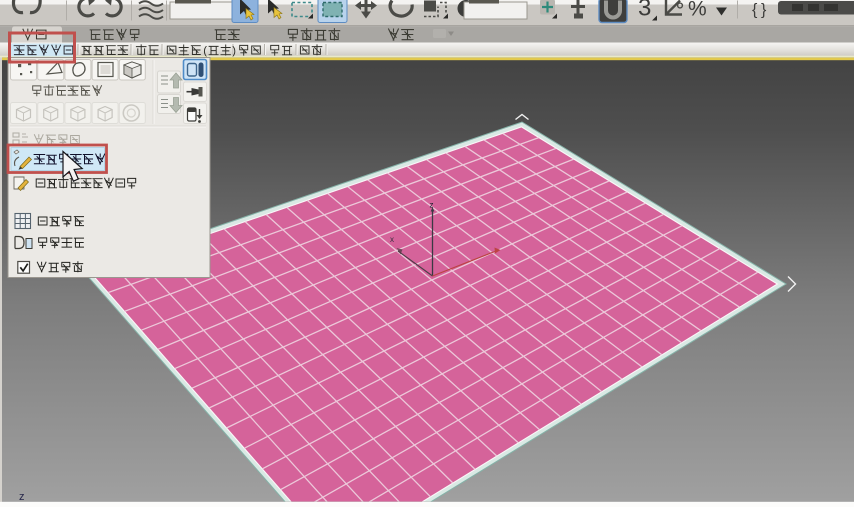 The height and width of the screenshot is (507, 854). I want to click on svg-text: 3, so click(644, 11).